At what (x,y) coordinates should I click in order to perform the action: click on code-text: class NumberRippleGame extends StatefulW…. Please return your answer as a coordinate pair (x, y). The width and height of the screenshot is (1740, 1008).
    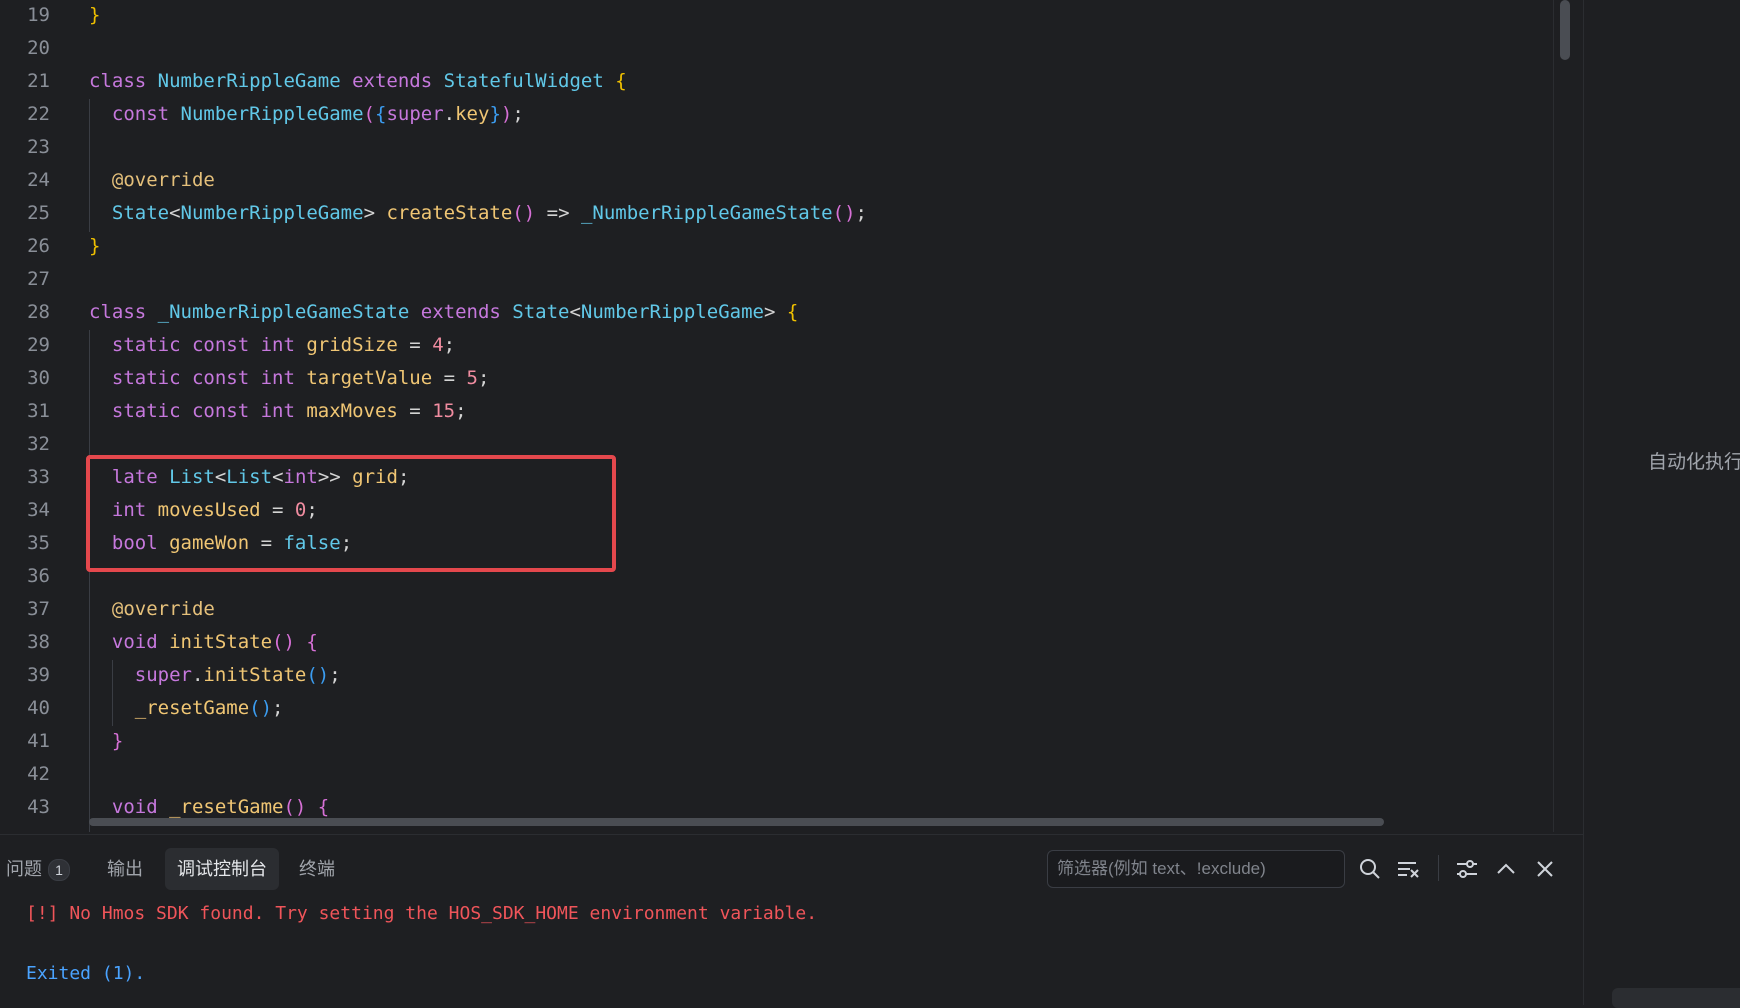
    Looking at the image, I should click on (358, 81).